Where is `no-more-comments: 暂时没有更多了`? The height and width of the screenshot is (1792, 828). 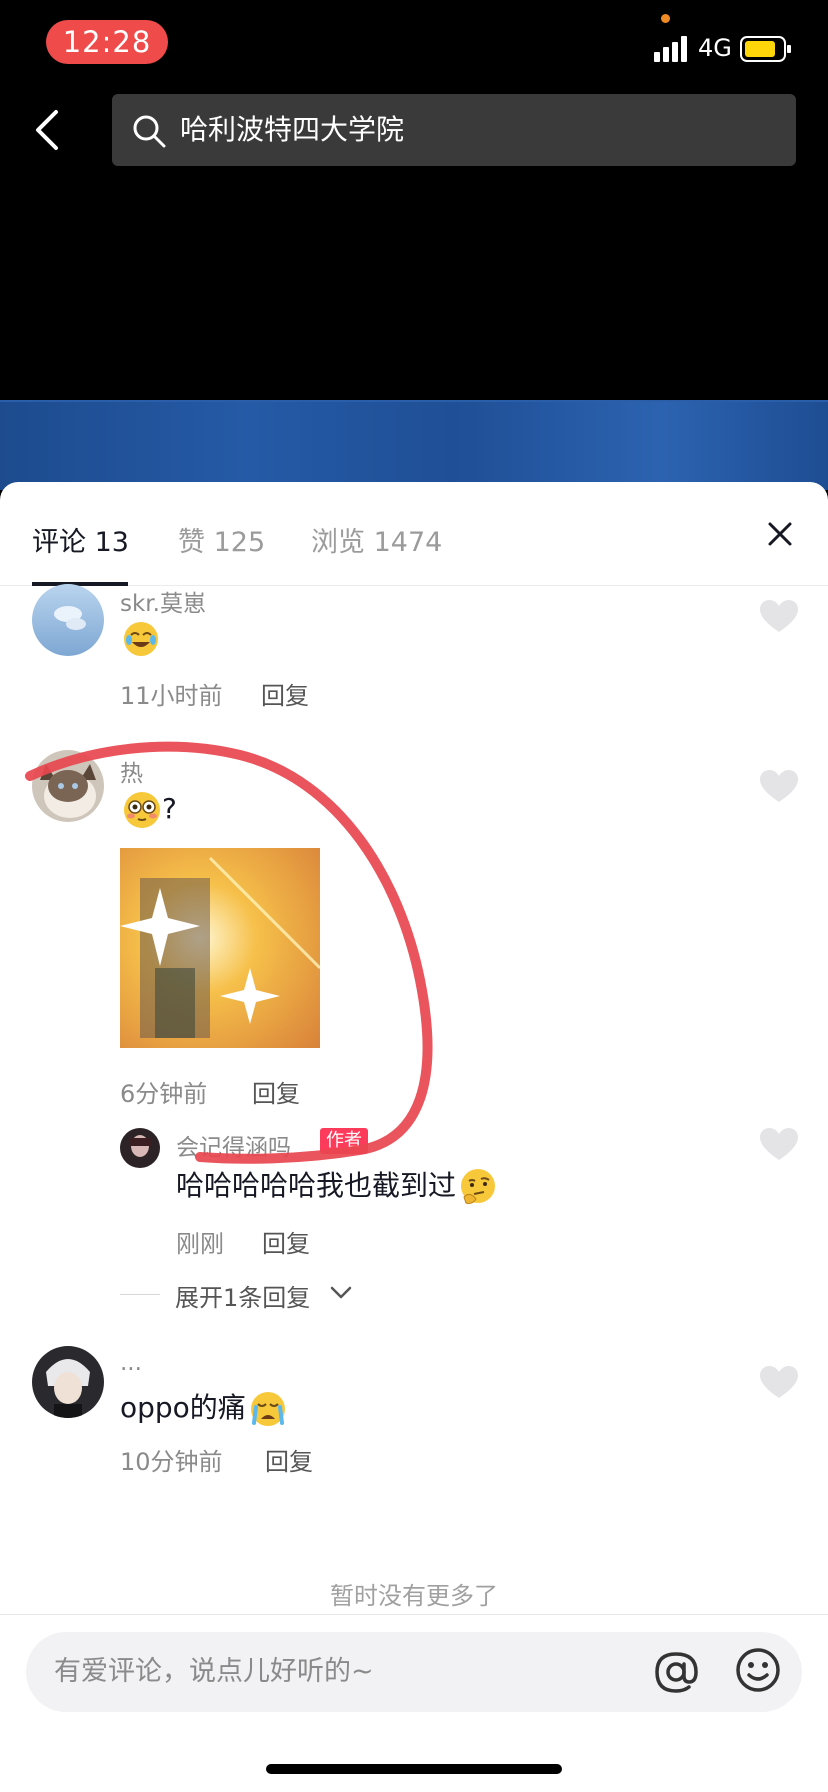
no-more-comments: 暂时没有更多了 is located at coordinates (414, 1596).